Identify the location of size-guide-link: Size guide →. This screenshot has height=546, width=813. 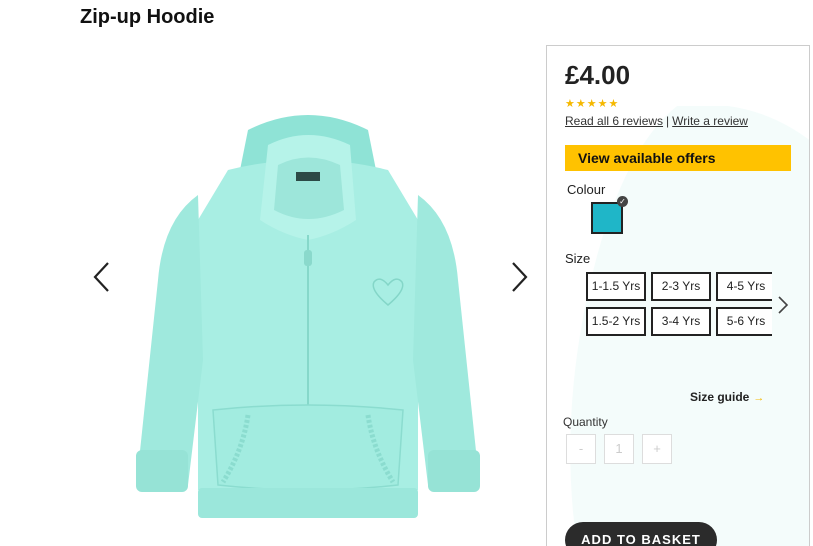
(727, 397).